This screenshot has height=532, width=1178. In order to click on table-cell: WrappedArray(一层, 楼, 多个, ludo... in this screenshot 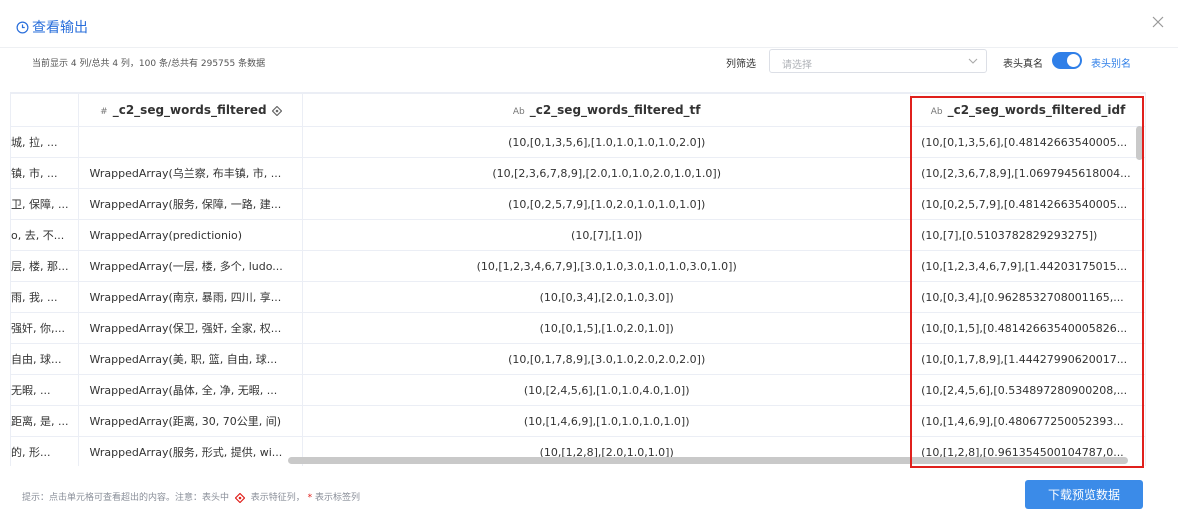, I will do `click(191, 266)`.